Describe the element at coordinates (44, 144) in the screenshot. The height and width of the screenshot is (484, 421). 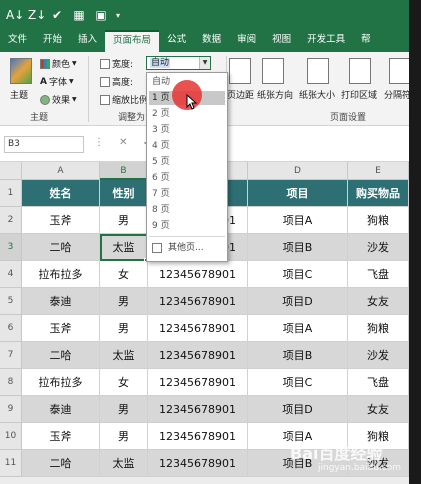
I see `name-box: B3` at that location.